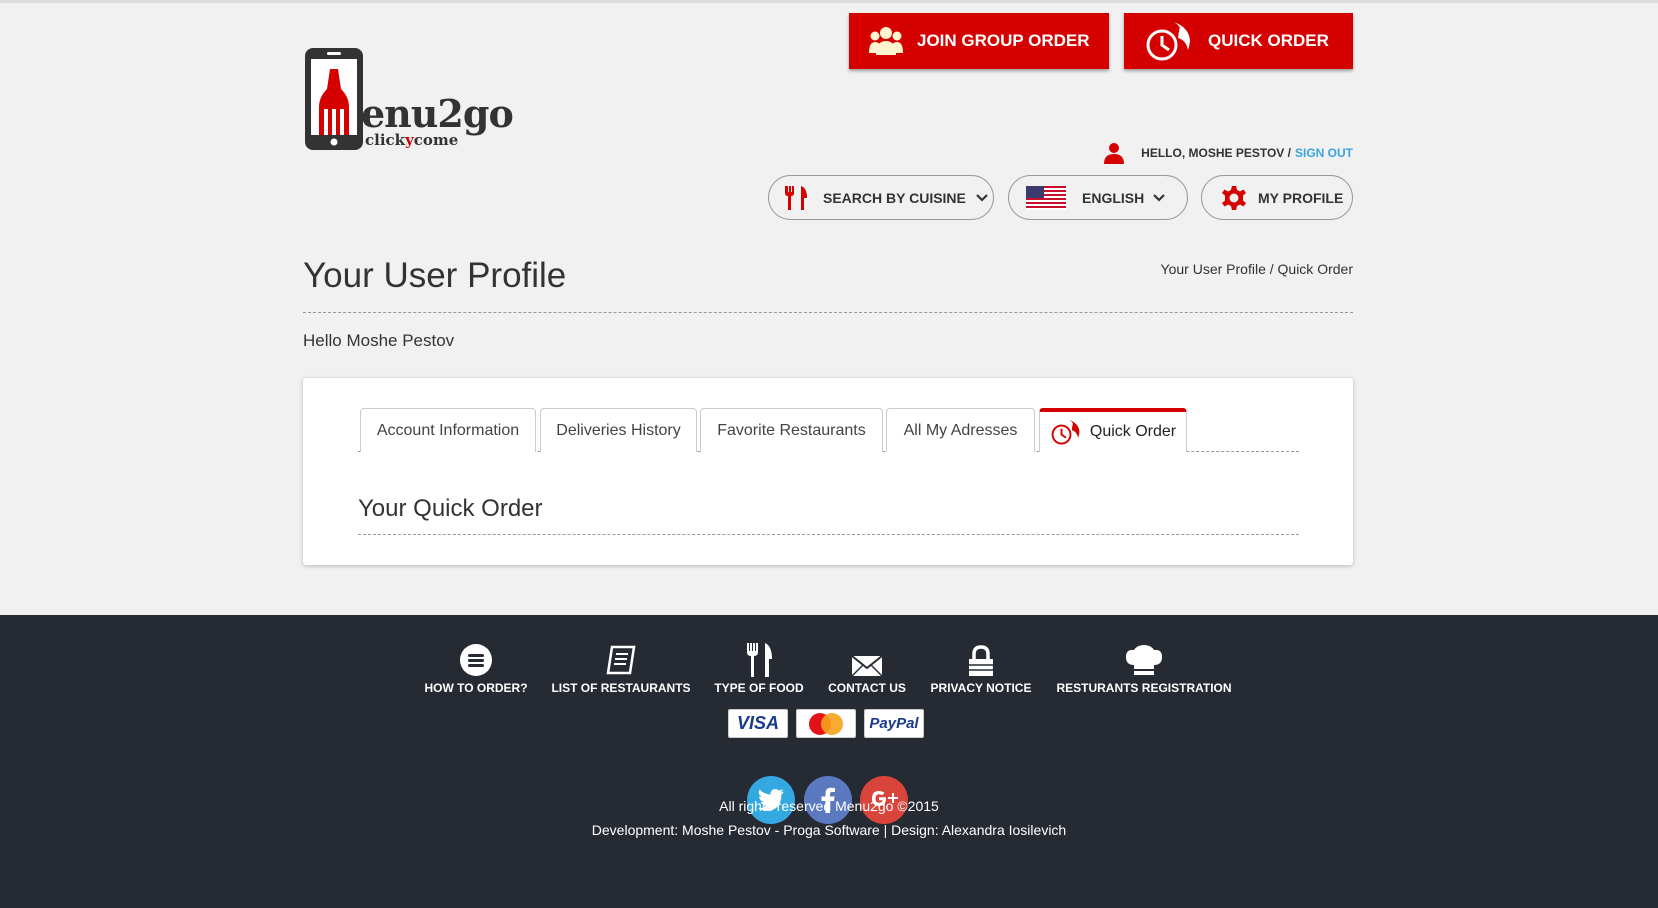  I want to click on tab-label: Favorite Restaurants, so click(791, 430).